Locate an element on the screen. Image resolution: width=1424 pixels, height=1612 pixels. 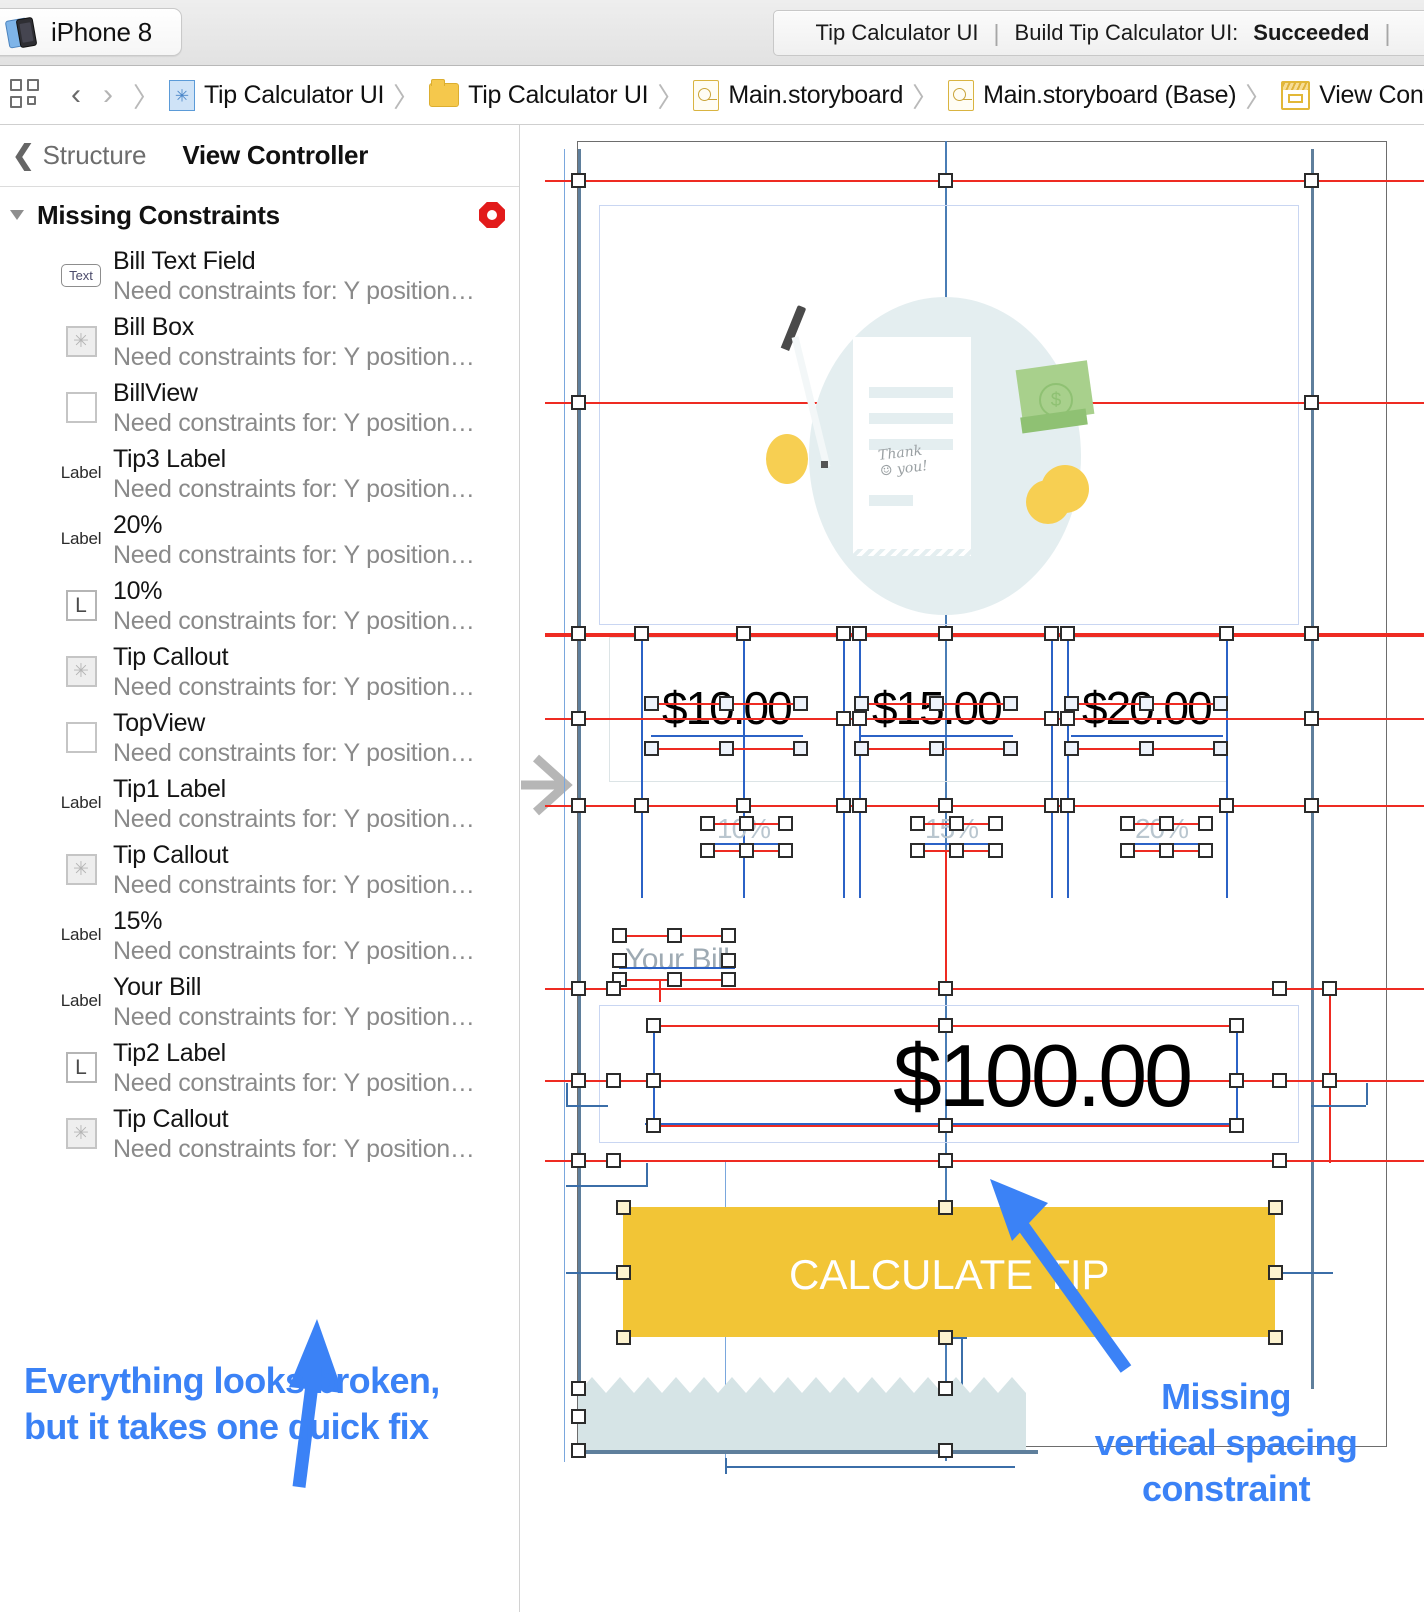
forward-arrow-icon: › is located at coordinates (108, 95).